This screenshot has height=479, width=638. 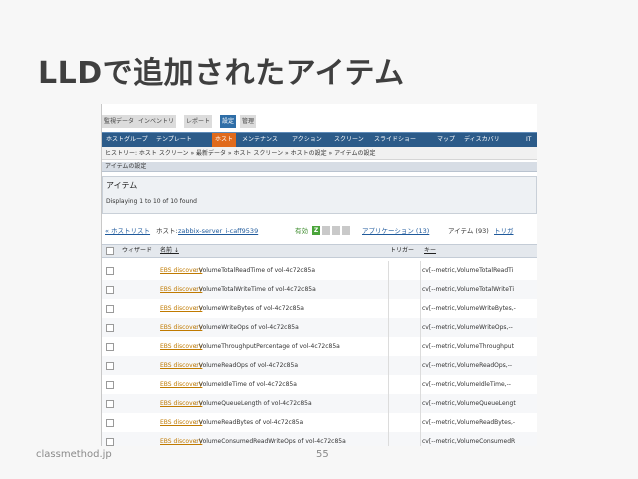 What do you see at coordinates (319, 167) in the screenshot?
I see `section-title: アイテムの設定` at bounding box center [319, 167].